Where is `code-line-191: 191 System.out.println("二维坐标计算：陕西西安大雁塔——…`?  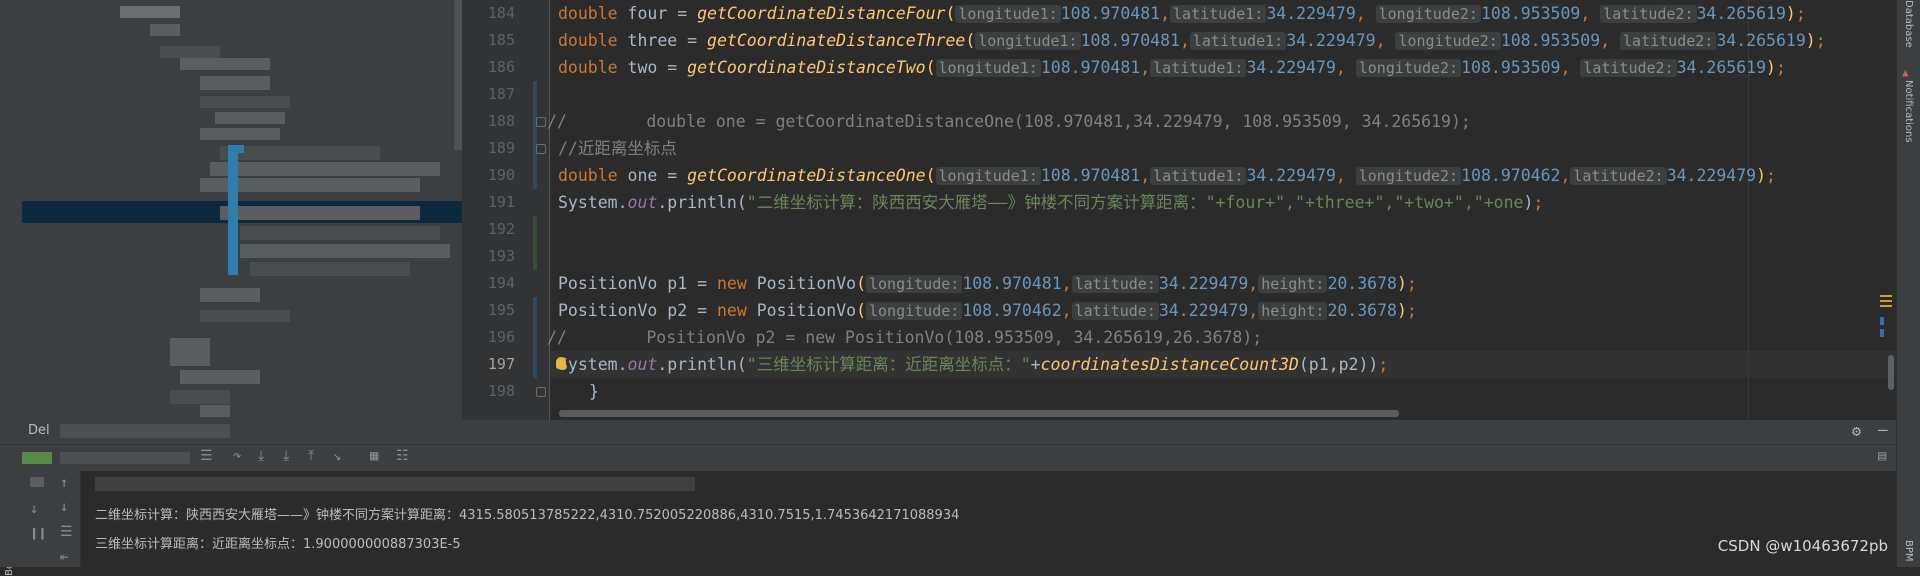 code-line-191: 191 System.out.println("二维坐标计算：陕西西安大雁塔——… is located at coordinates (1179, 202).